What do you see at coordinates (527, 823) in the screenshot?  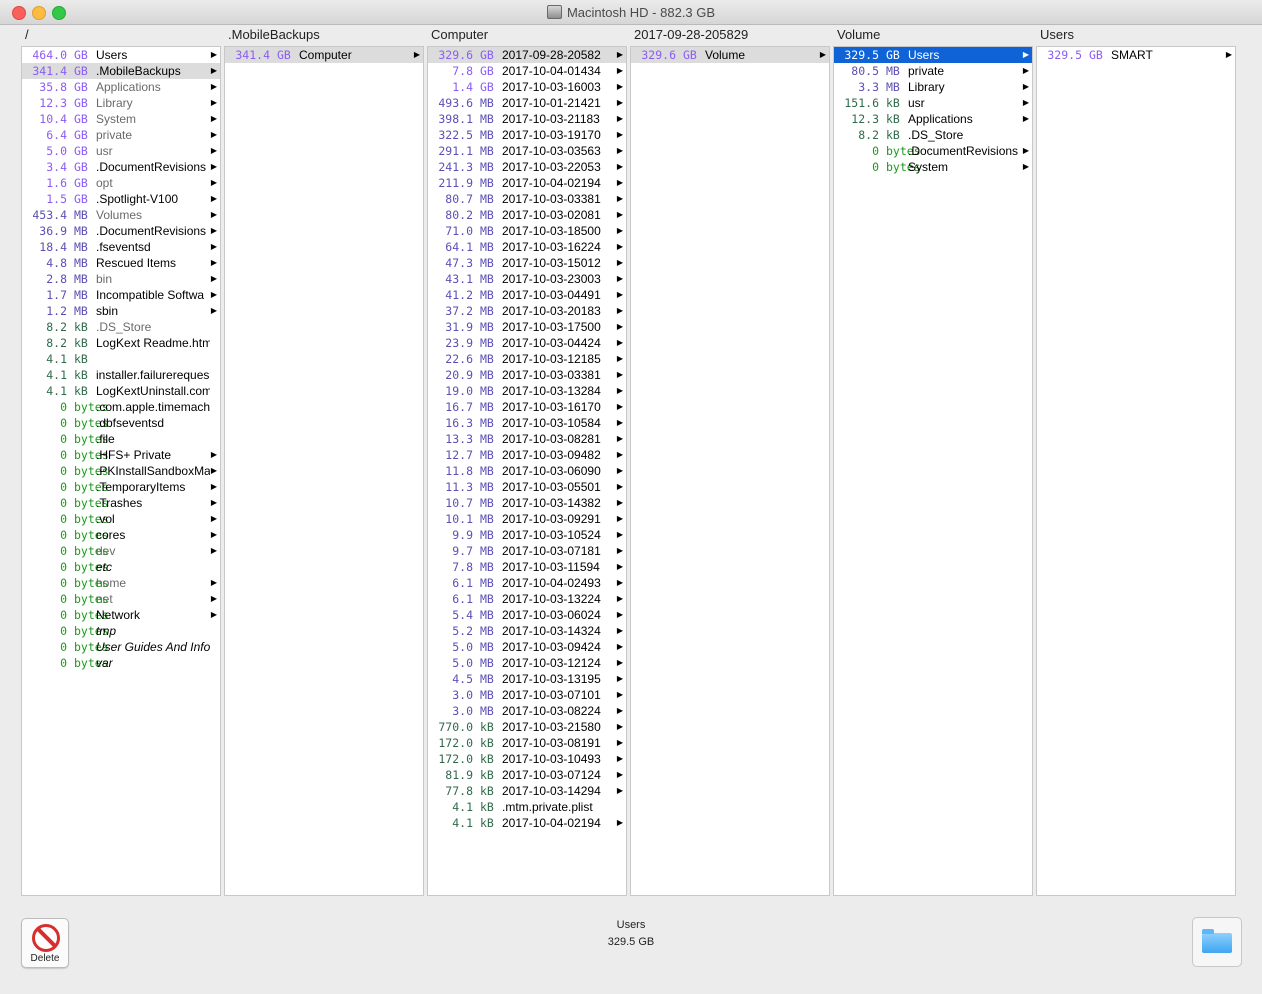 I see `list-item: 4.1 kB 2017-10-04-02194 ▶` at bounding box center [527, 823].